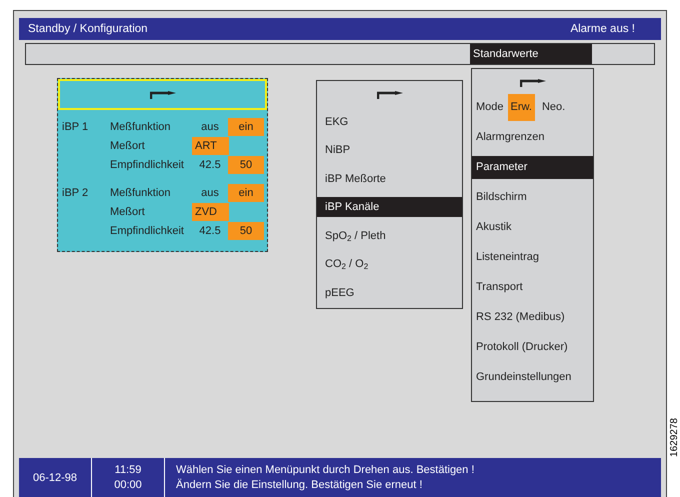  I want to click on menu-item: CO$_{2}$ / O$_{2}$, so click(389, 264).